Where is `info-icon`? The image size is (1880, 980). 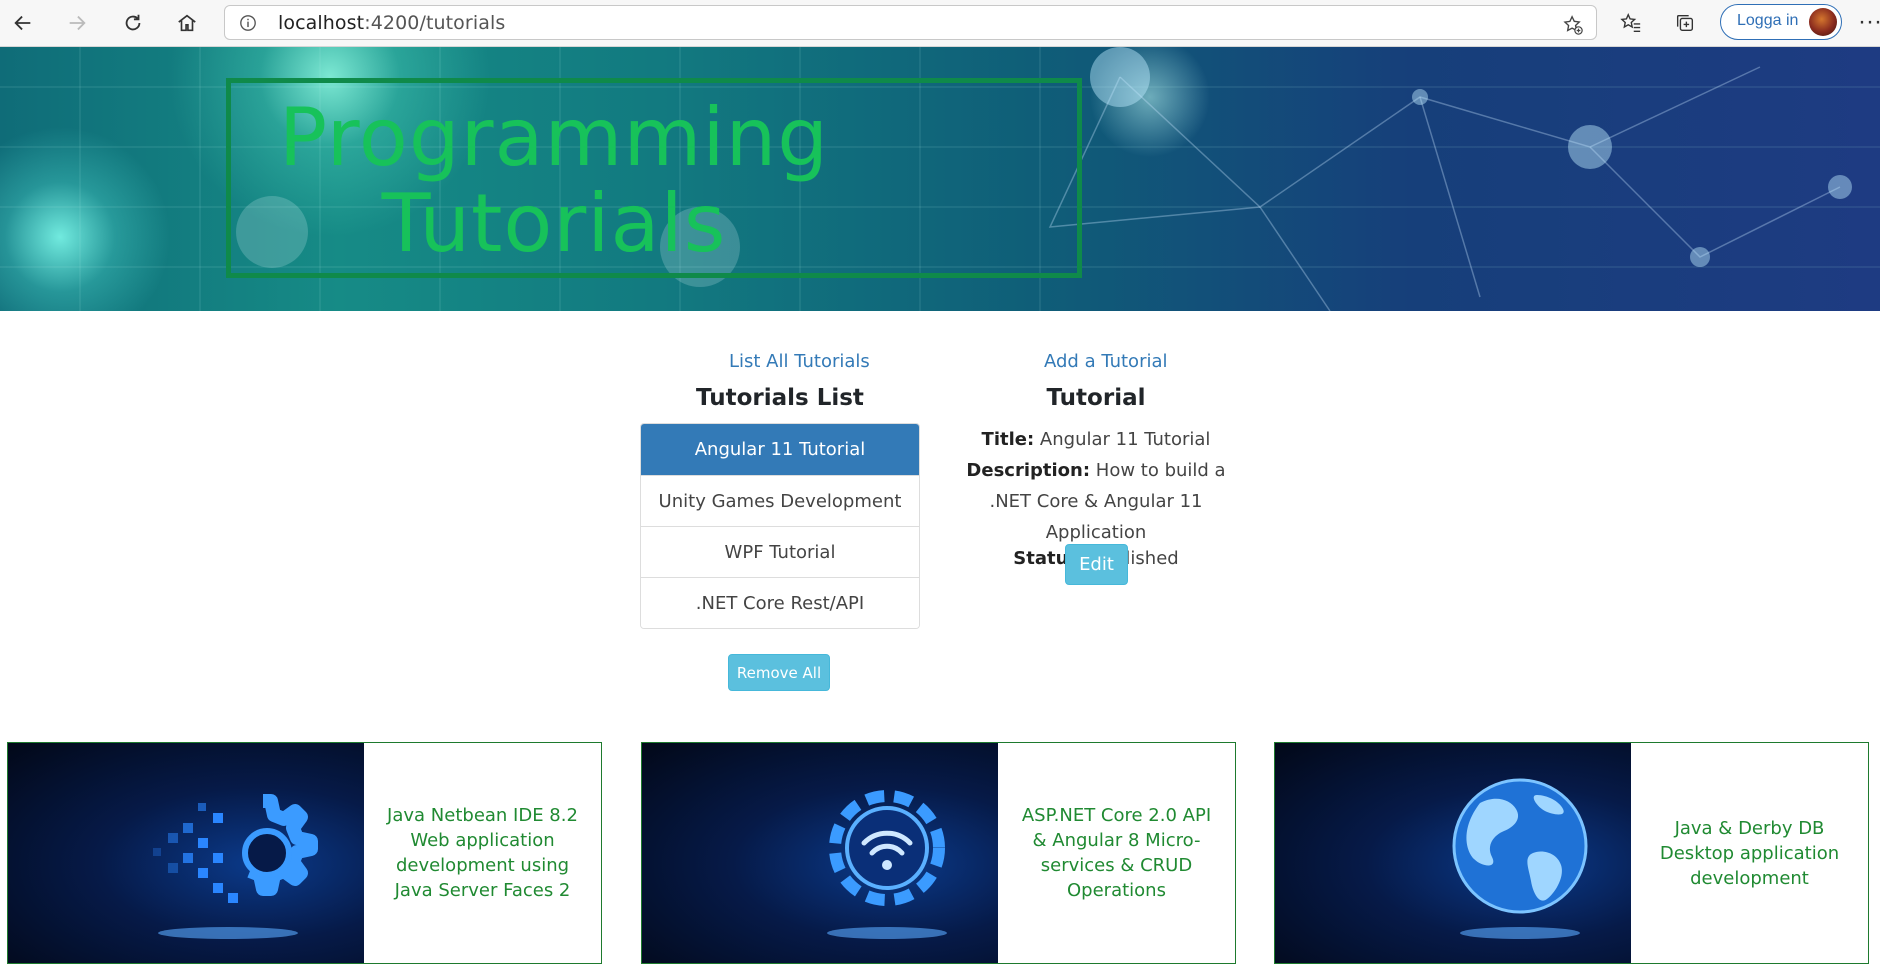 info-icon is located at coordinates (248, 23).